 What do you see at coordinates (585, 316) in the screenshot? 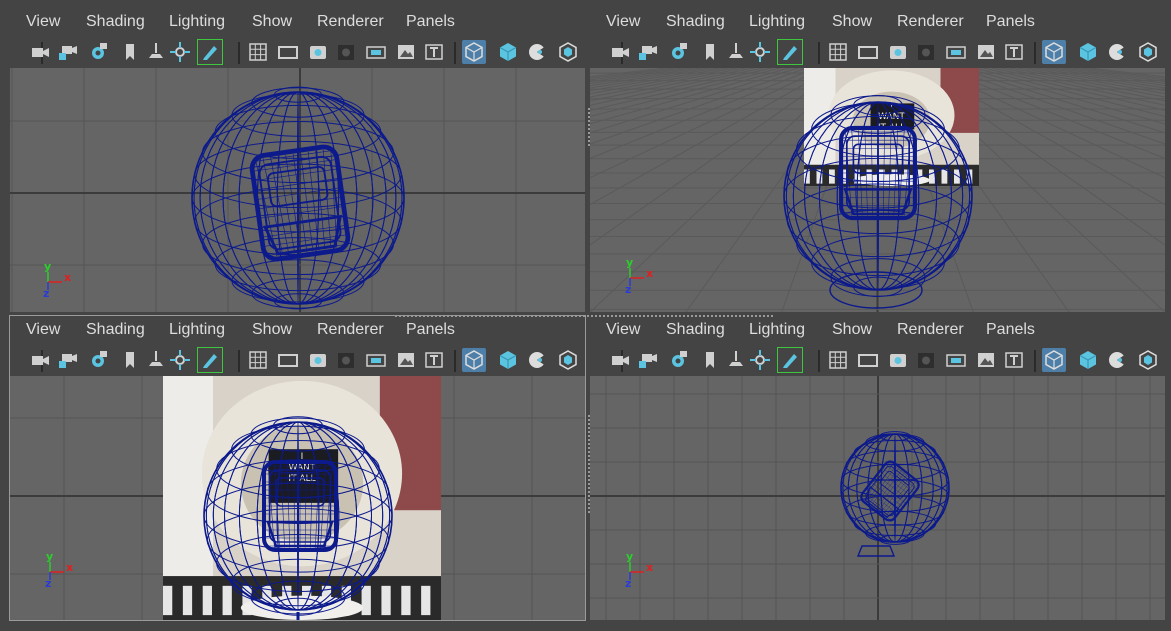
I see `horizontal-splitter` at bounding box center [585, 316].